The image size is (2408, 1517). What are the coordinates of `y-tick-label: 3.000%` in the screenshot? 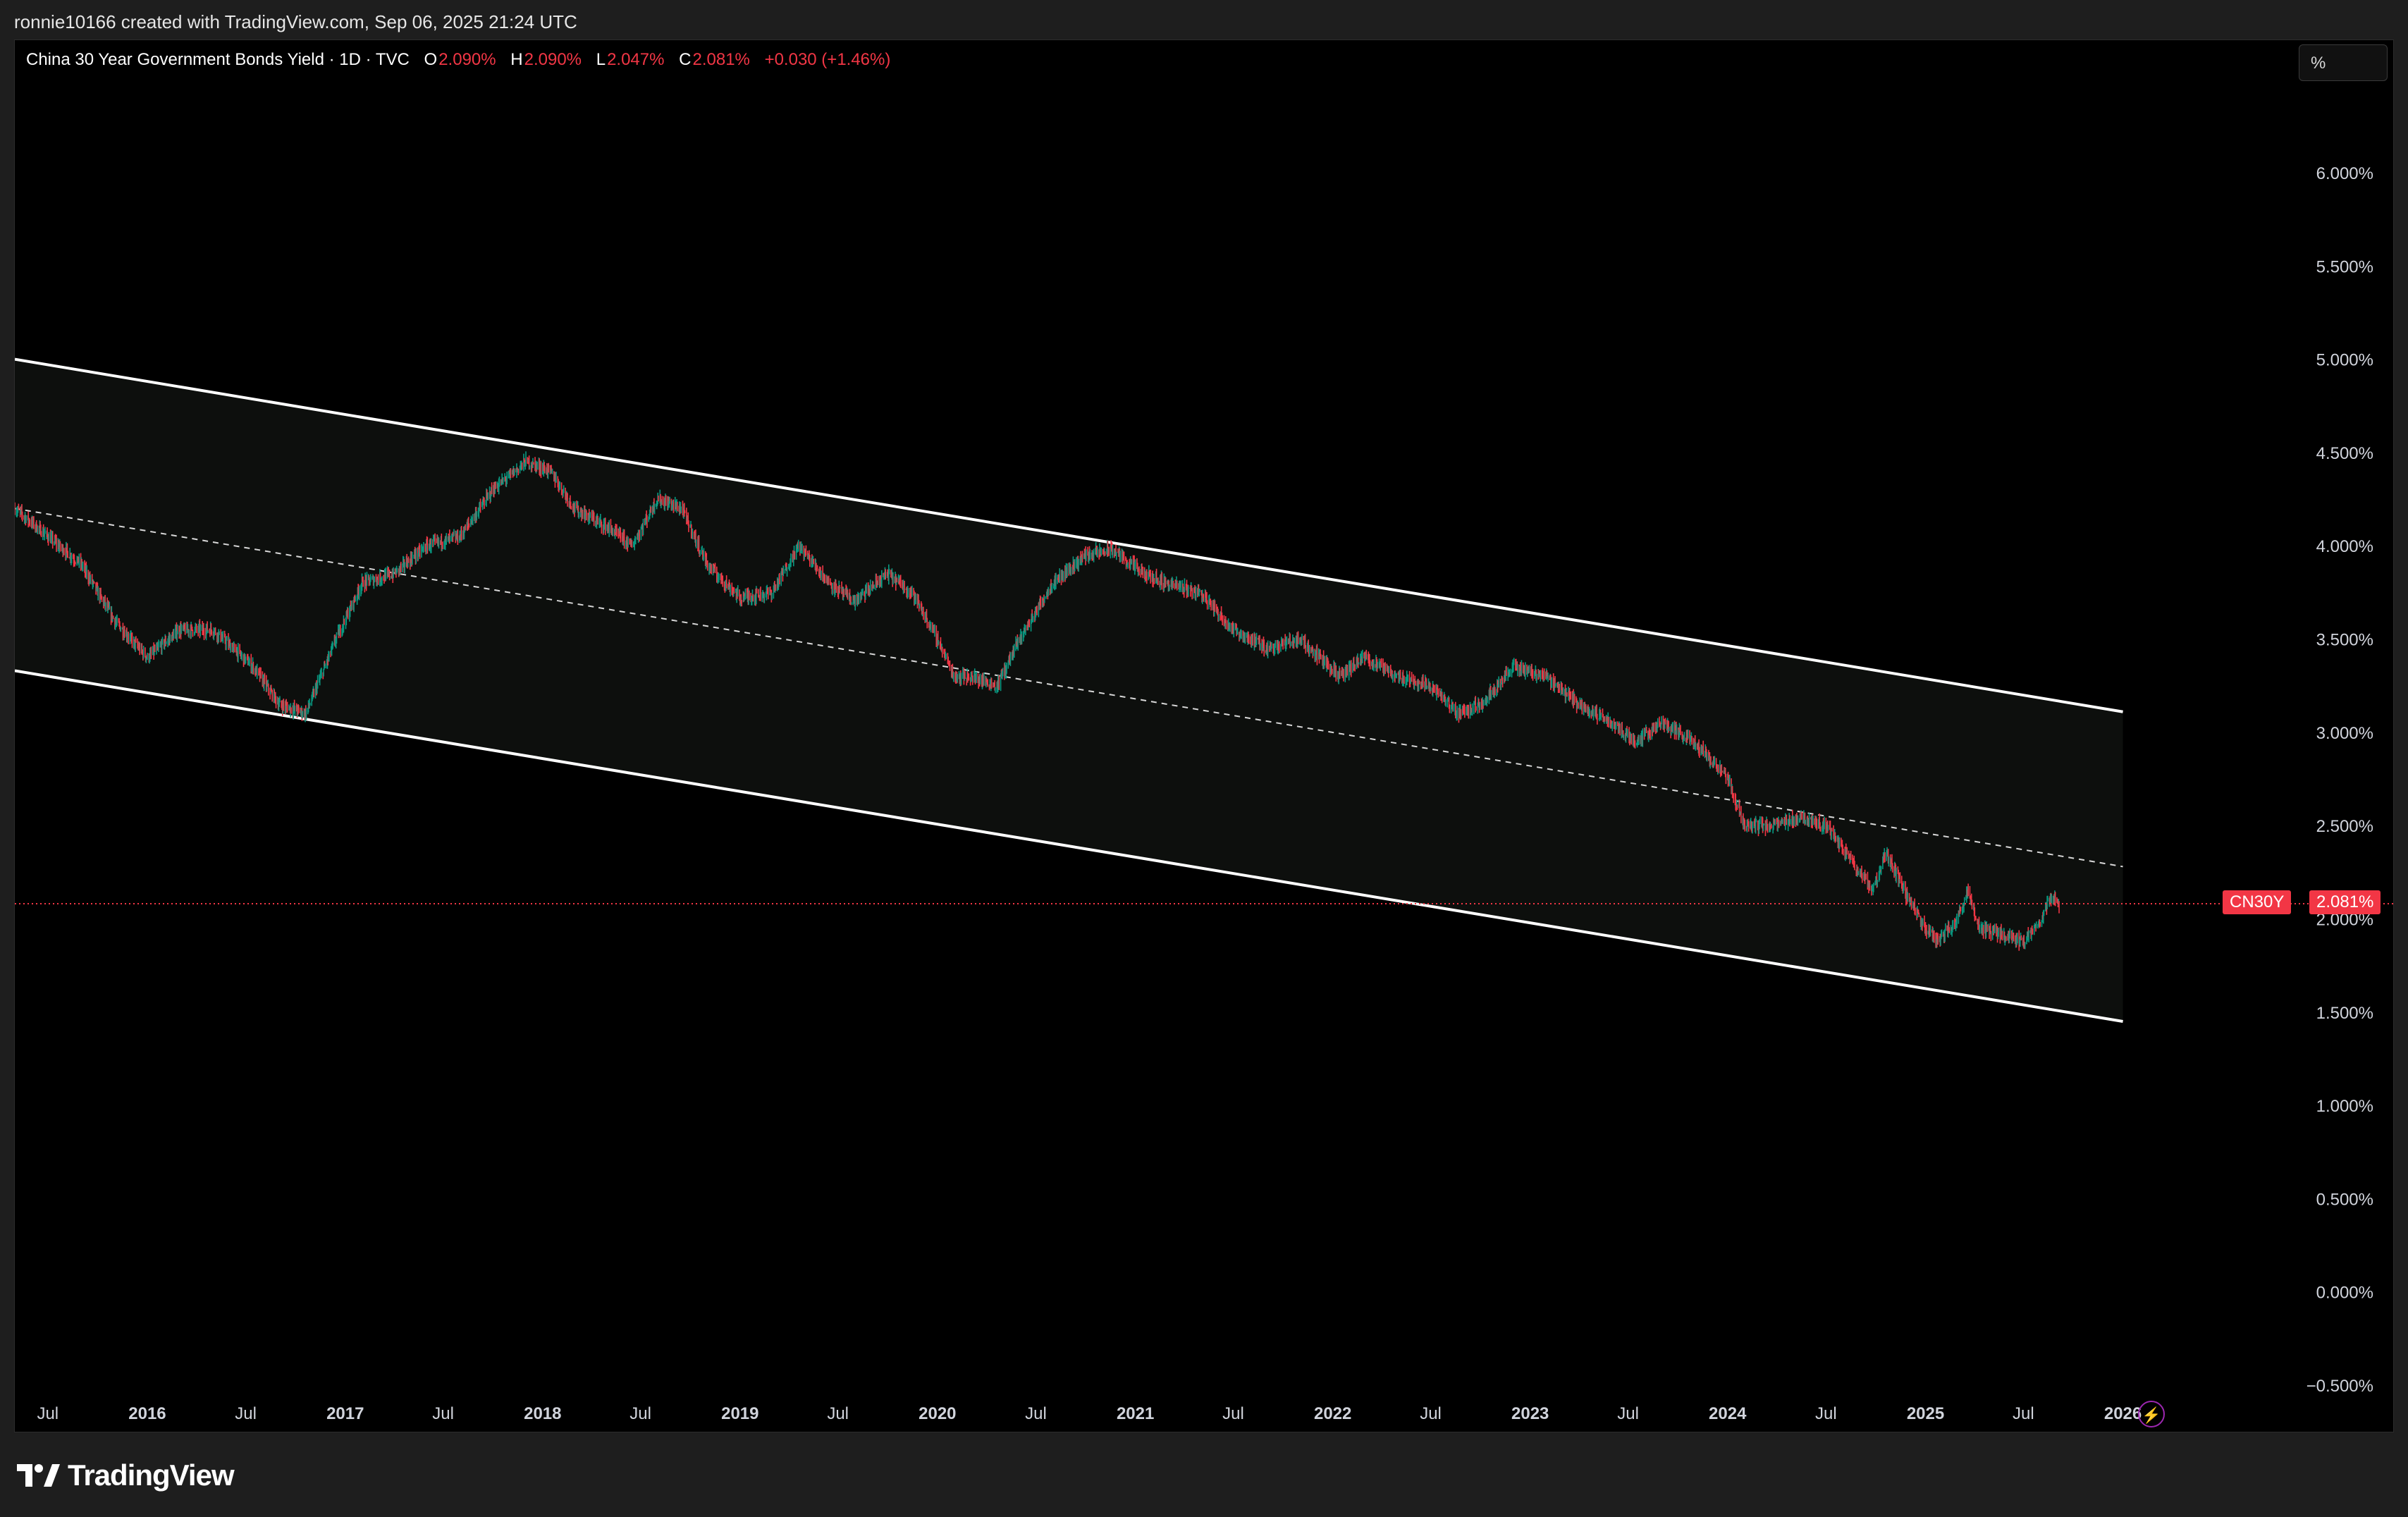 It's located at (2345, 733).